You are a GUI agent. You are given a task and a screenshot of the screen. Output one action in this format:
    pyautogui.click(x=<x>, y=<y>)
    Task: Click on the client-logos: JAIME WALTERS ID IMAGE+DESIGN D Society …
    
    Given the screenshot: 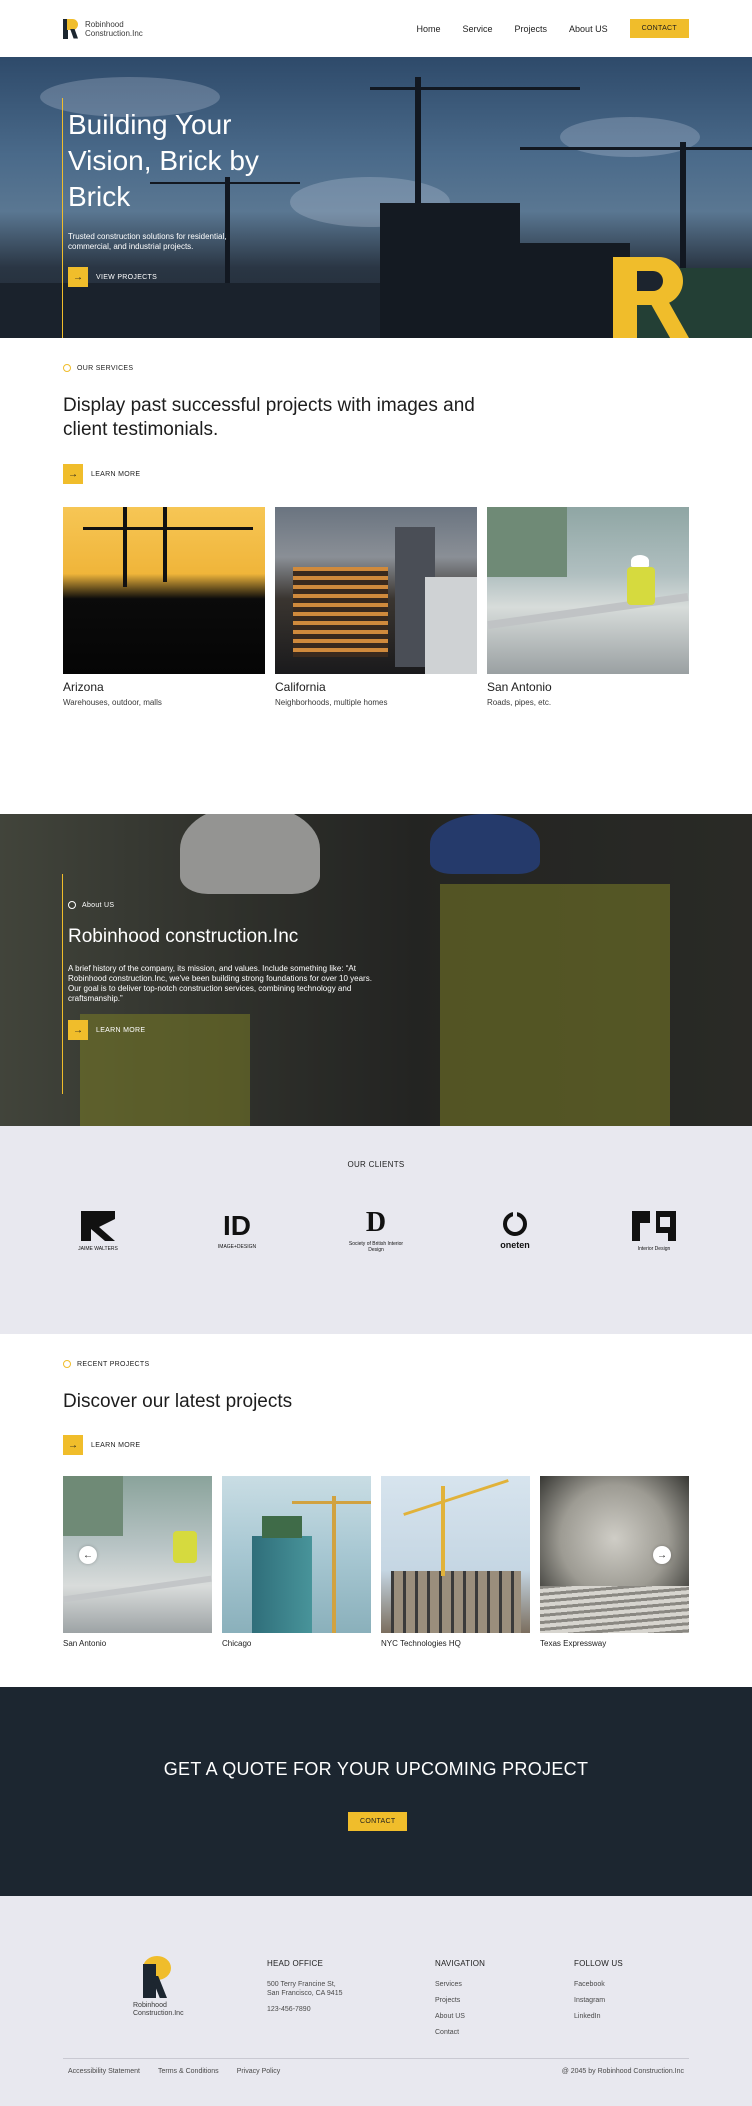 What is the action you would take?
    pyautogui.click(x=376, y=1230)
    